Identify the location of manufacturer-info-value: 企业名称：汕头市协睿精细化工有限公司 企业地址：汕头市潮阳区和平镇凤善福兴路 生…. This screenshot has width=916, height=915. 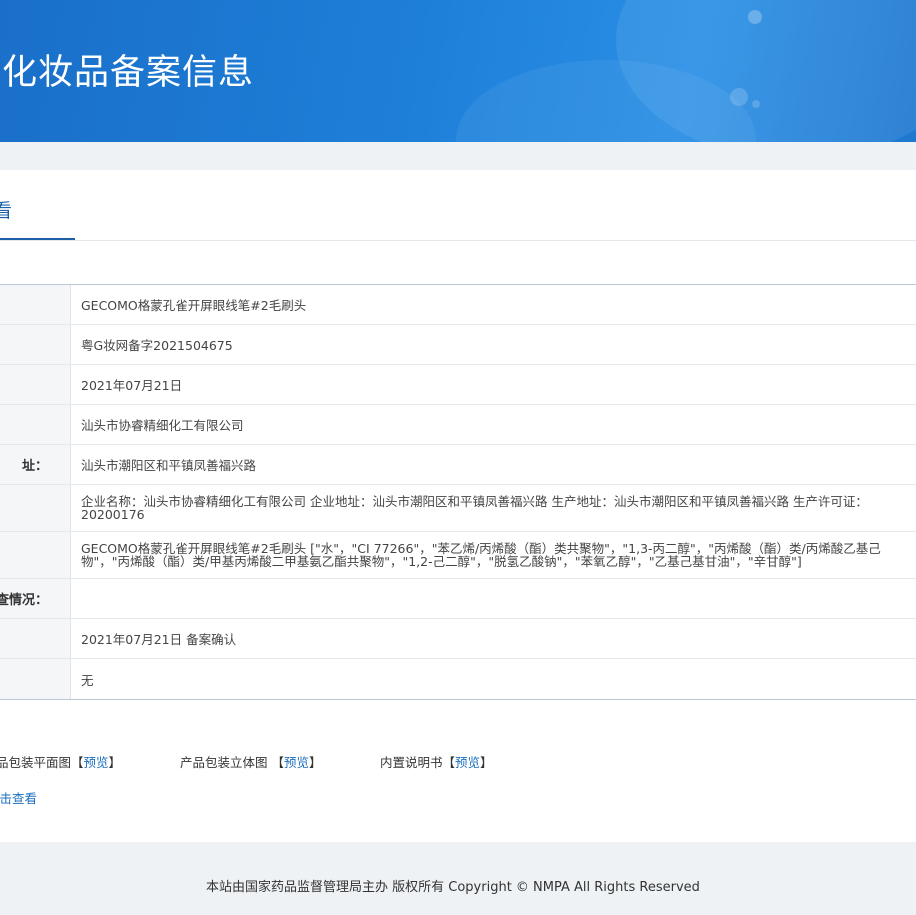
(493, 508).